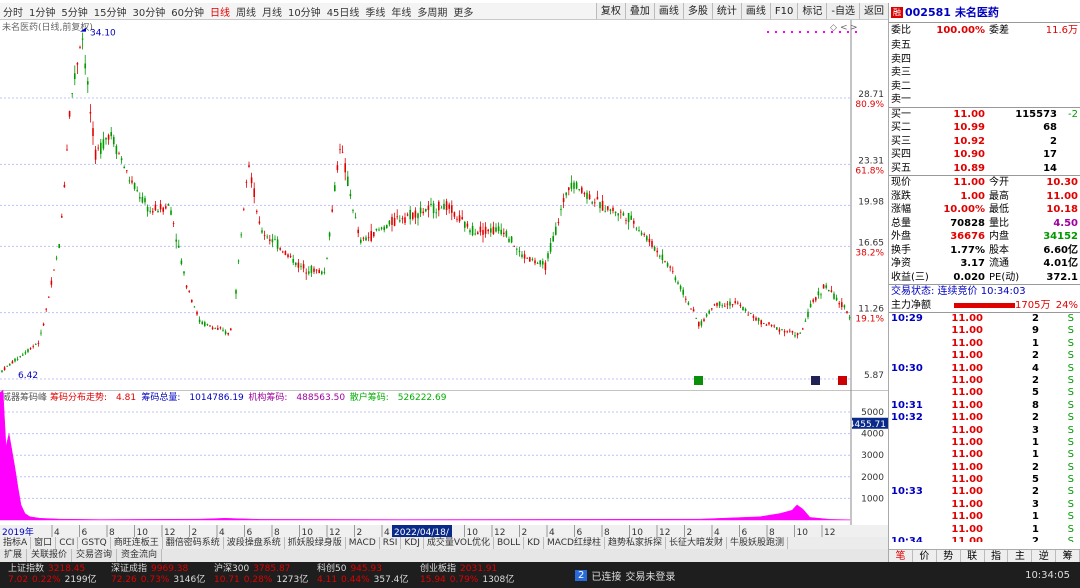  I want to click on panel-tab: 联, so click(973, 555).